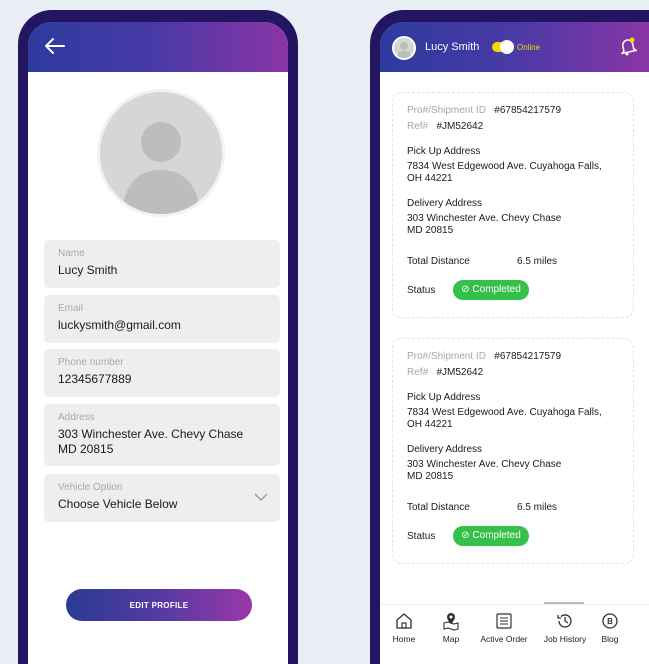 This screenshot has width=649, height=664. Describe the element at coordinates (90, 487) in the screenshot. I see `vehicle-label: Vehicle Option` at that location.